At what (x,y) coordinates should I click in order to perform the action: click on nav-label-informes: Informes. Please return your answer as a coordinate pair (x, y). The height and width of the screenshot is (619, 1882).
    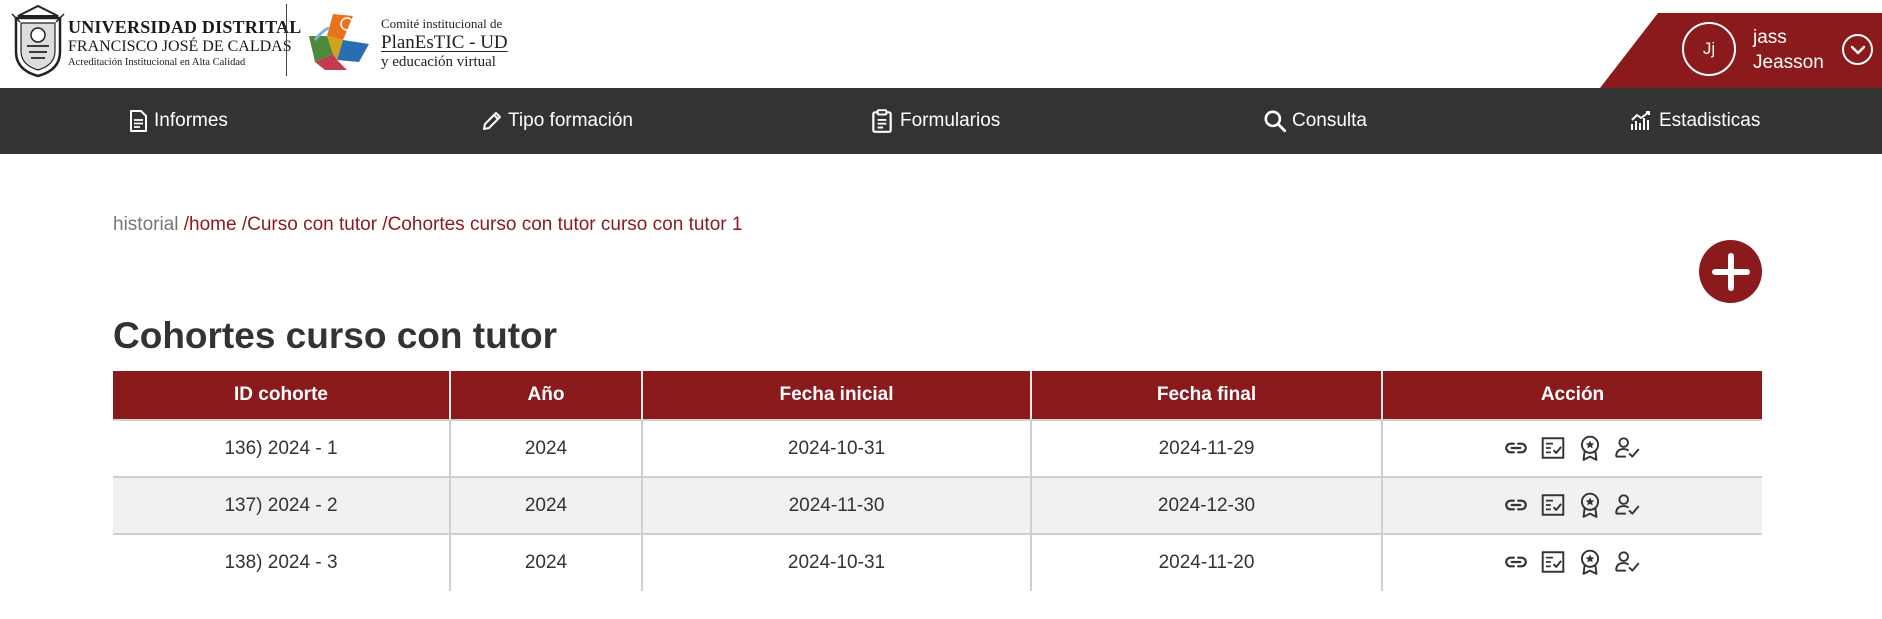
    Looking at the image, I should click on (191, 120).